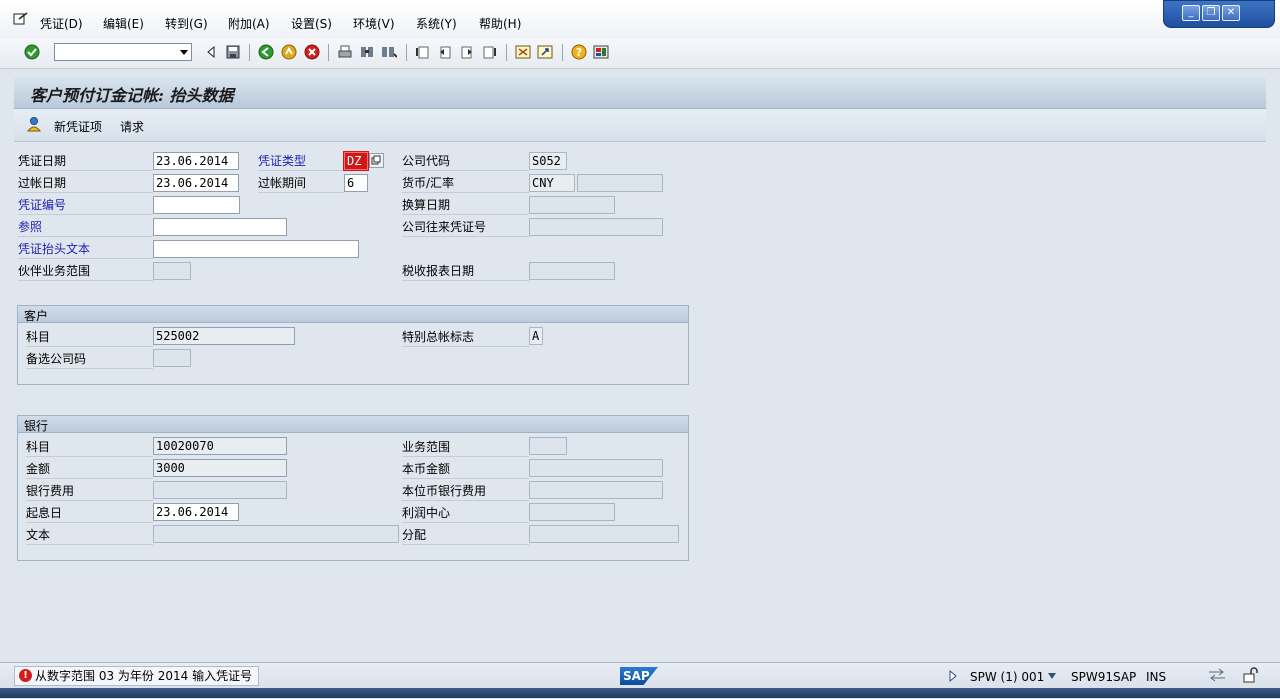  I want to click on menu-environment: 环境(V), so click(374, 23).